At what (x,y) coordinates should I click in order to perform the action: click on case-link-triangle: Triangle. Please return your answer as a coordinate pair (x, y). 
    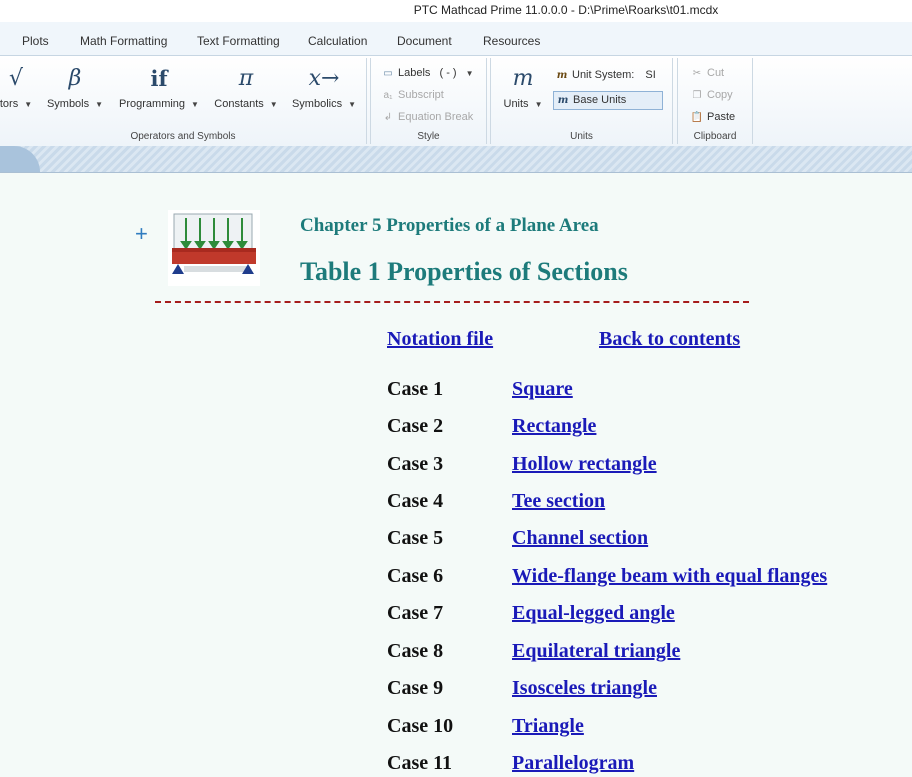
    Looking at the image, I should click on (548, 726).